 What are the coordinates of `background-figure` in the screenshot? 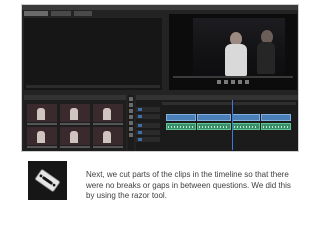 It's located at (266, 52).